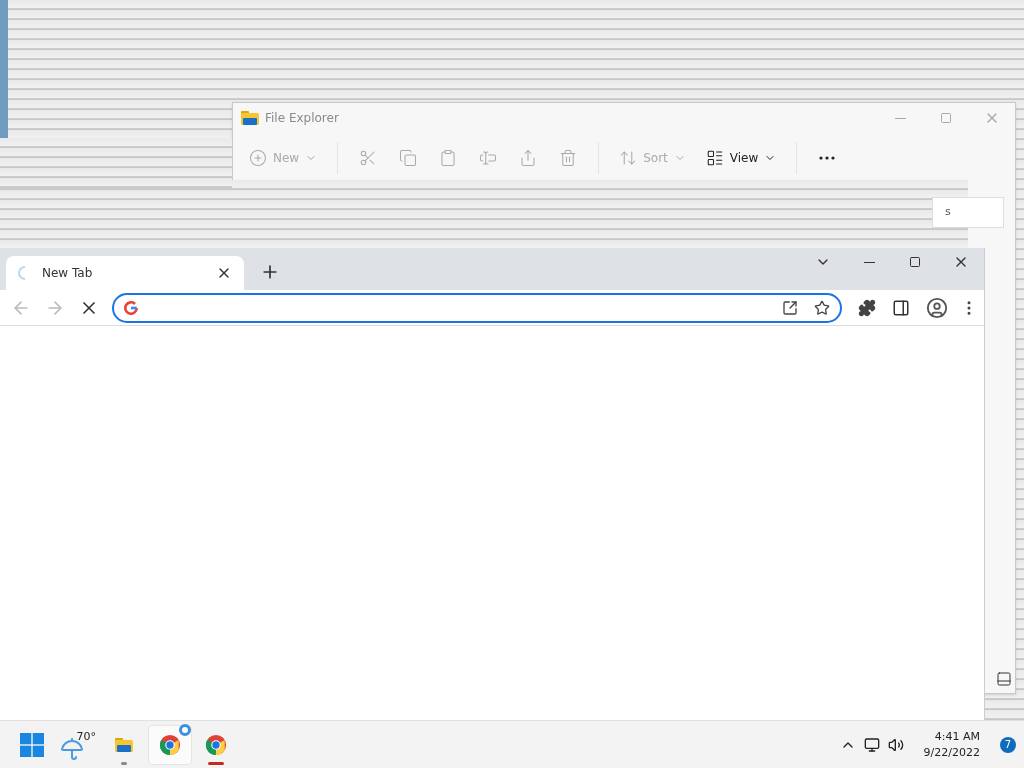  I want to click on search-field: s, so click(968, 212).